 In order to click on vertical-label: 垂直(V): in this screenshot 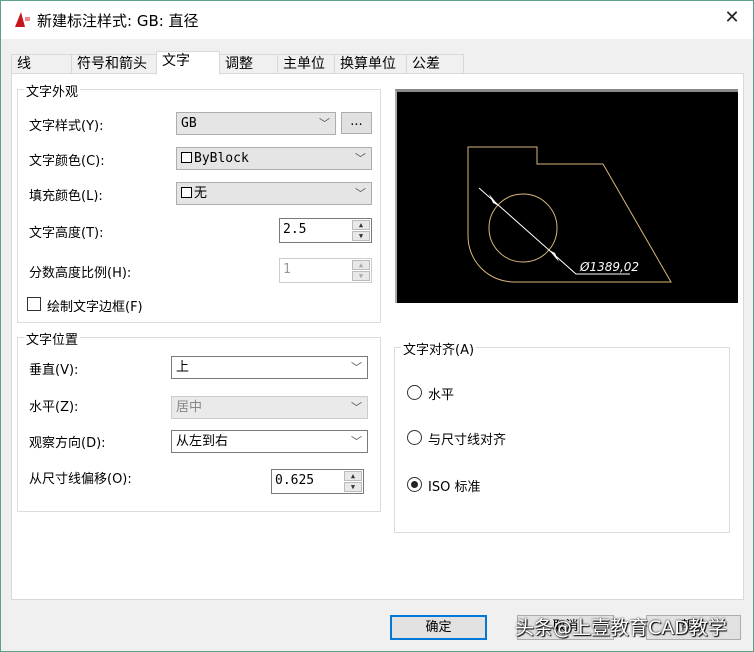, I will do `click(54, 370)`.